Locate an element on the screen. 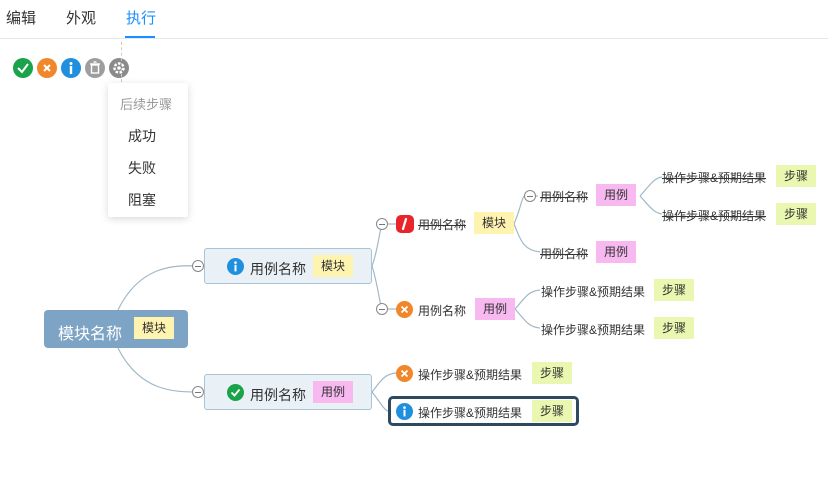  blocked-icon is located at coordinates (405, 224).